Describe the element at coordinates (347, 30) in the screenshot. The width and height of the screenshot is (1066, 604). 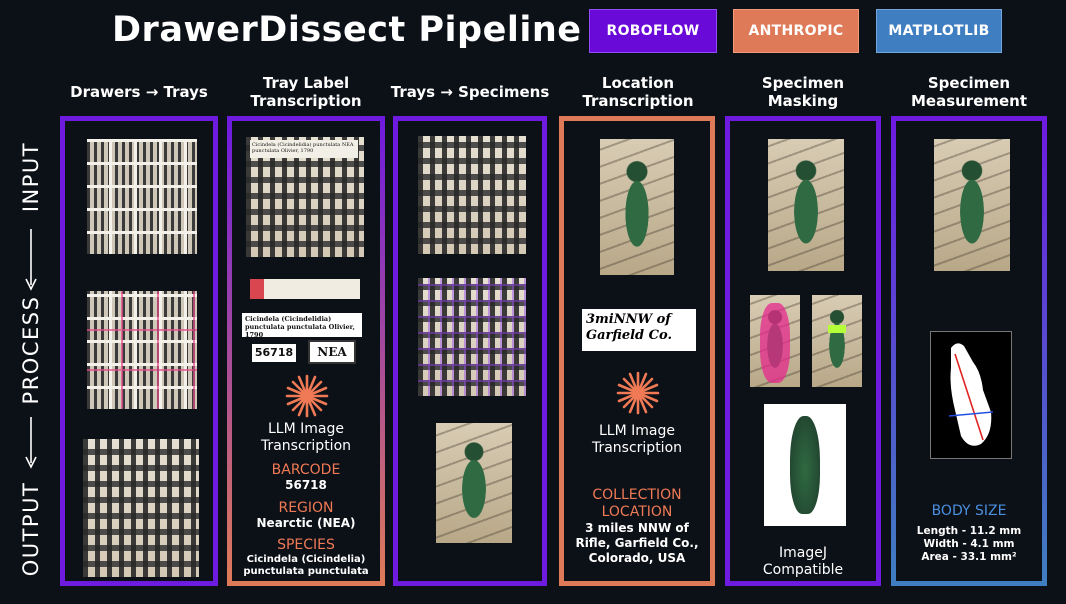
I see `page-title: DrawerDissect Pipeline` at that location.